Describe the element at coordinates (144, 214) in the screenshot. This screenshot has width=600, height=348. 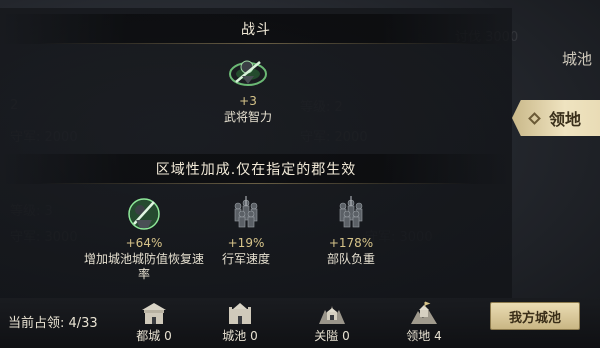
I see `city-defense-icon` at that location.